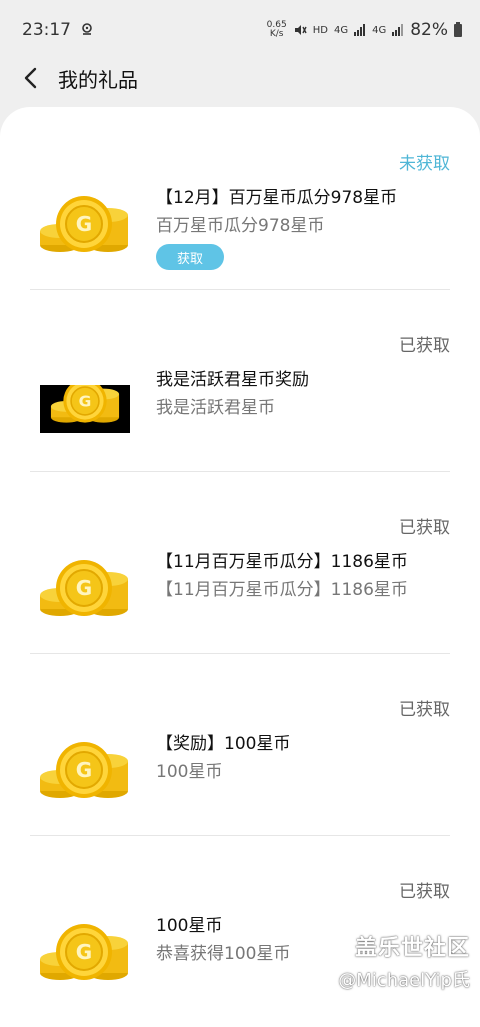 Image resolution: width=480 pixels, height=1027 pixels. Describe the element at coordinates (458, 29) in the screenshot. I see `battery-icon` at that location.